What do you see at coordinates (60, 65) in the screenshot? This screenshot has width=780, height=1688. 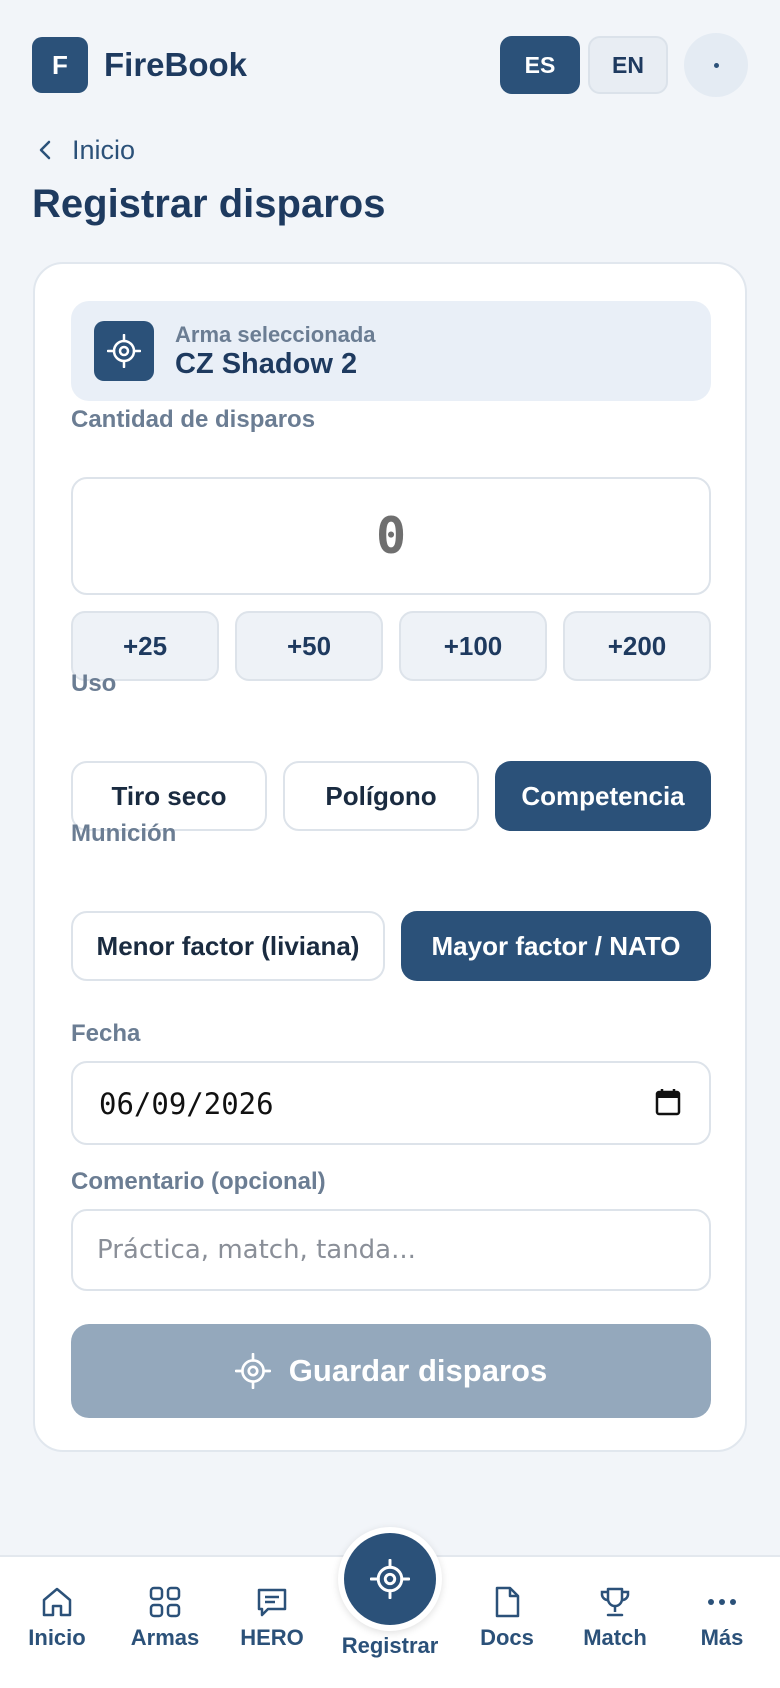 I see `app-logo: F` at bounding box center [60, 65].